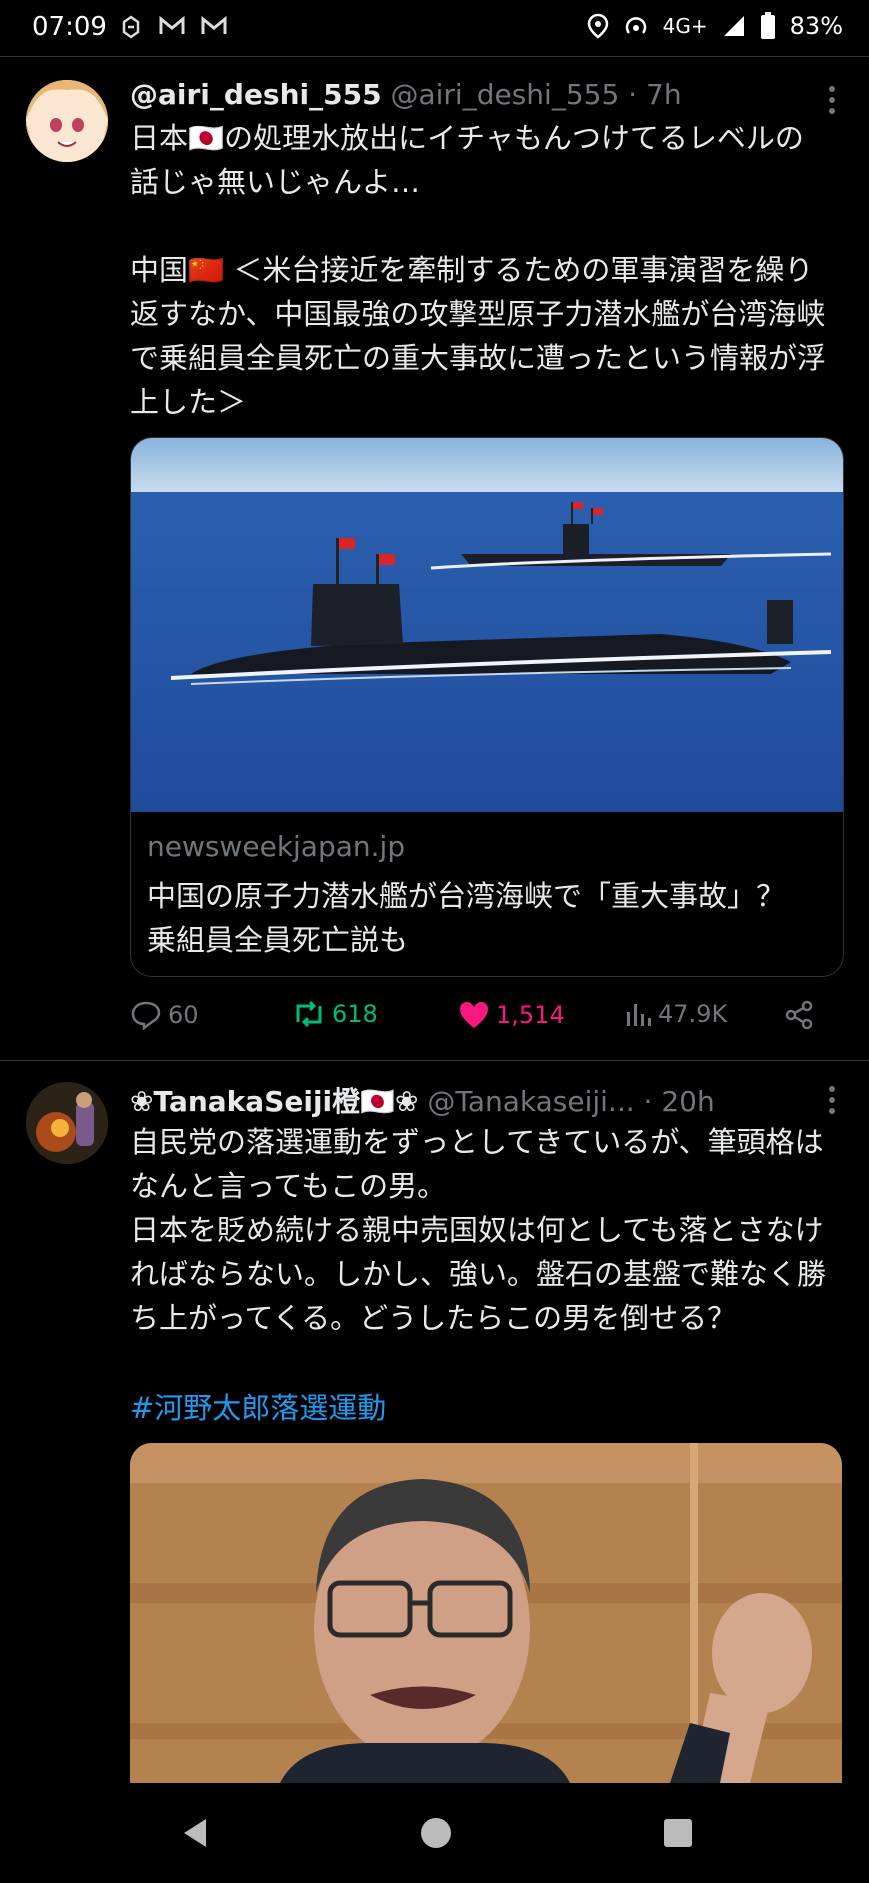 The width and height of the screenshot is (869, 1883). What do you see at coordinates (530, 1015) in the screenshot?
I see `like-count: 1,514` at bounding box center [530, 1015].